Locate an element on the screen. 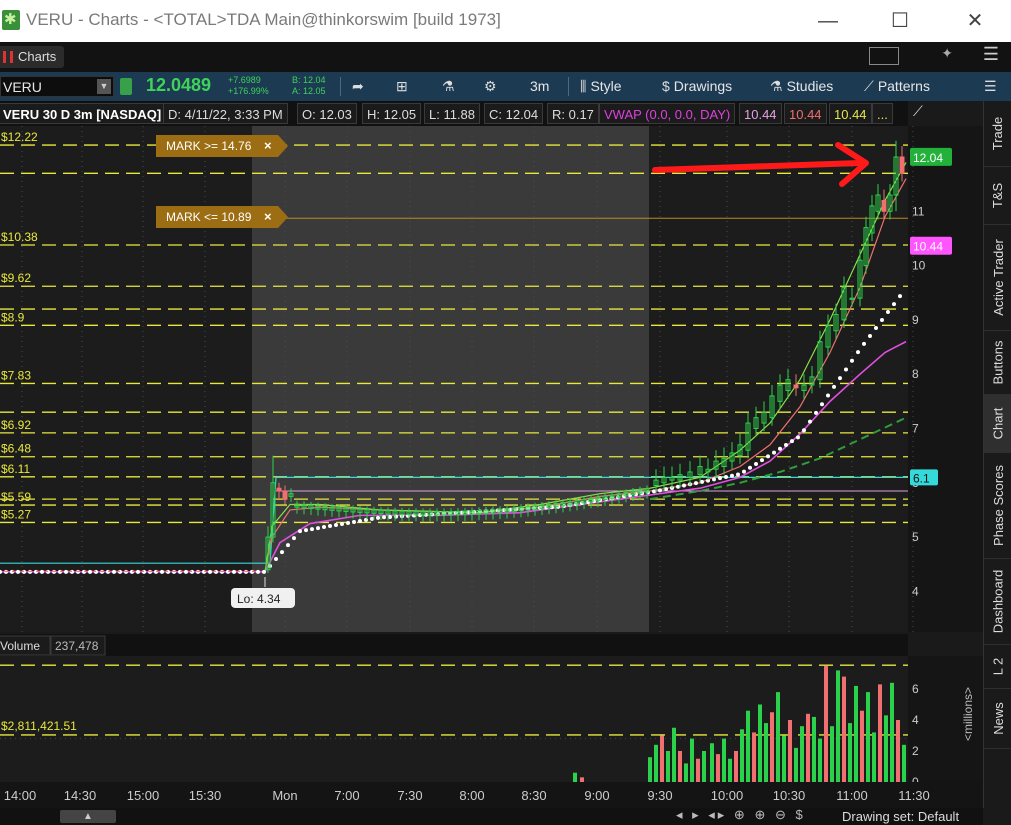 The width and height of the screenshot is (1011, 825). symbol-period: VERU 30 D 3m [NASDAQ] is located at coordinates (83, 113).